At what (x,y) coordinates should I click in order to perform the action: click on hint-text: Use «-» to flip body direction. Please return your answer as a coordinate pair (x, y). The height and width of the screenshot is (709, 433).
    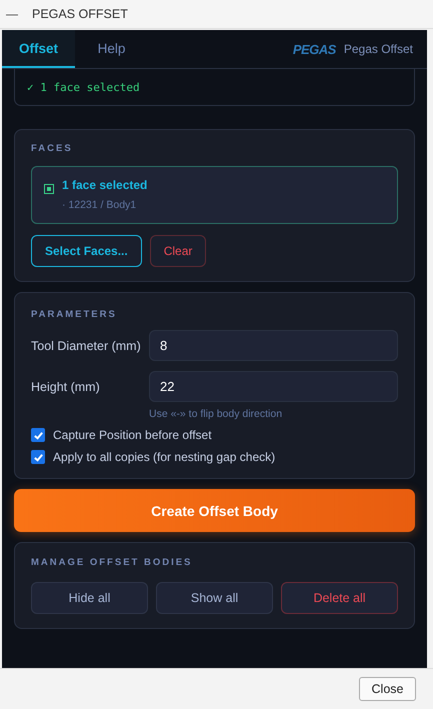
    Looking at the image, I should click on (216, 414).